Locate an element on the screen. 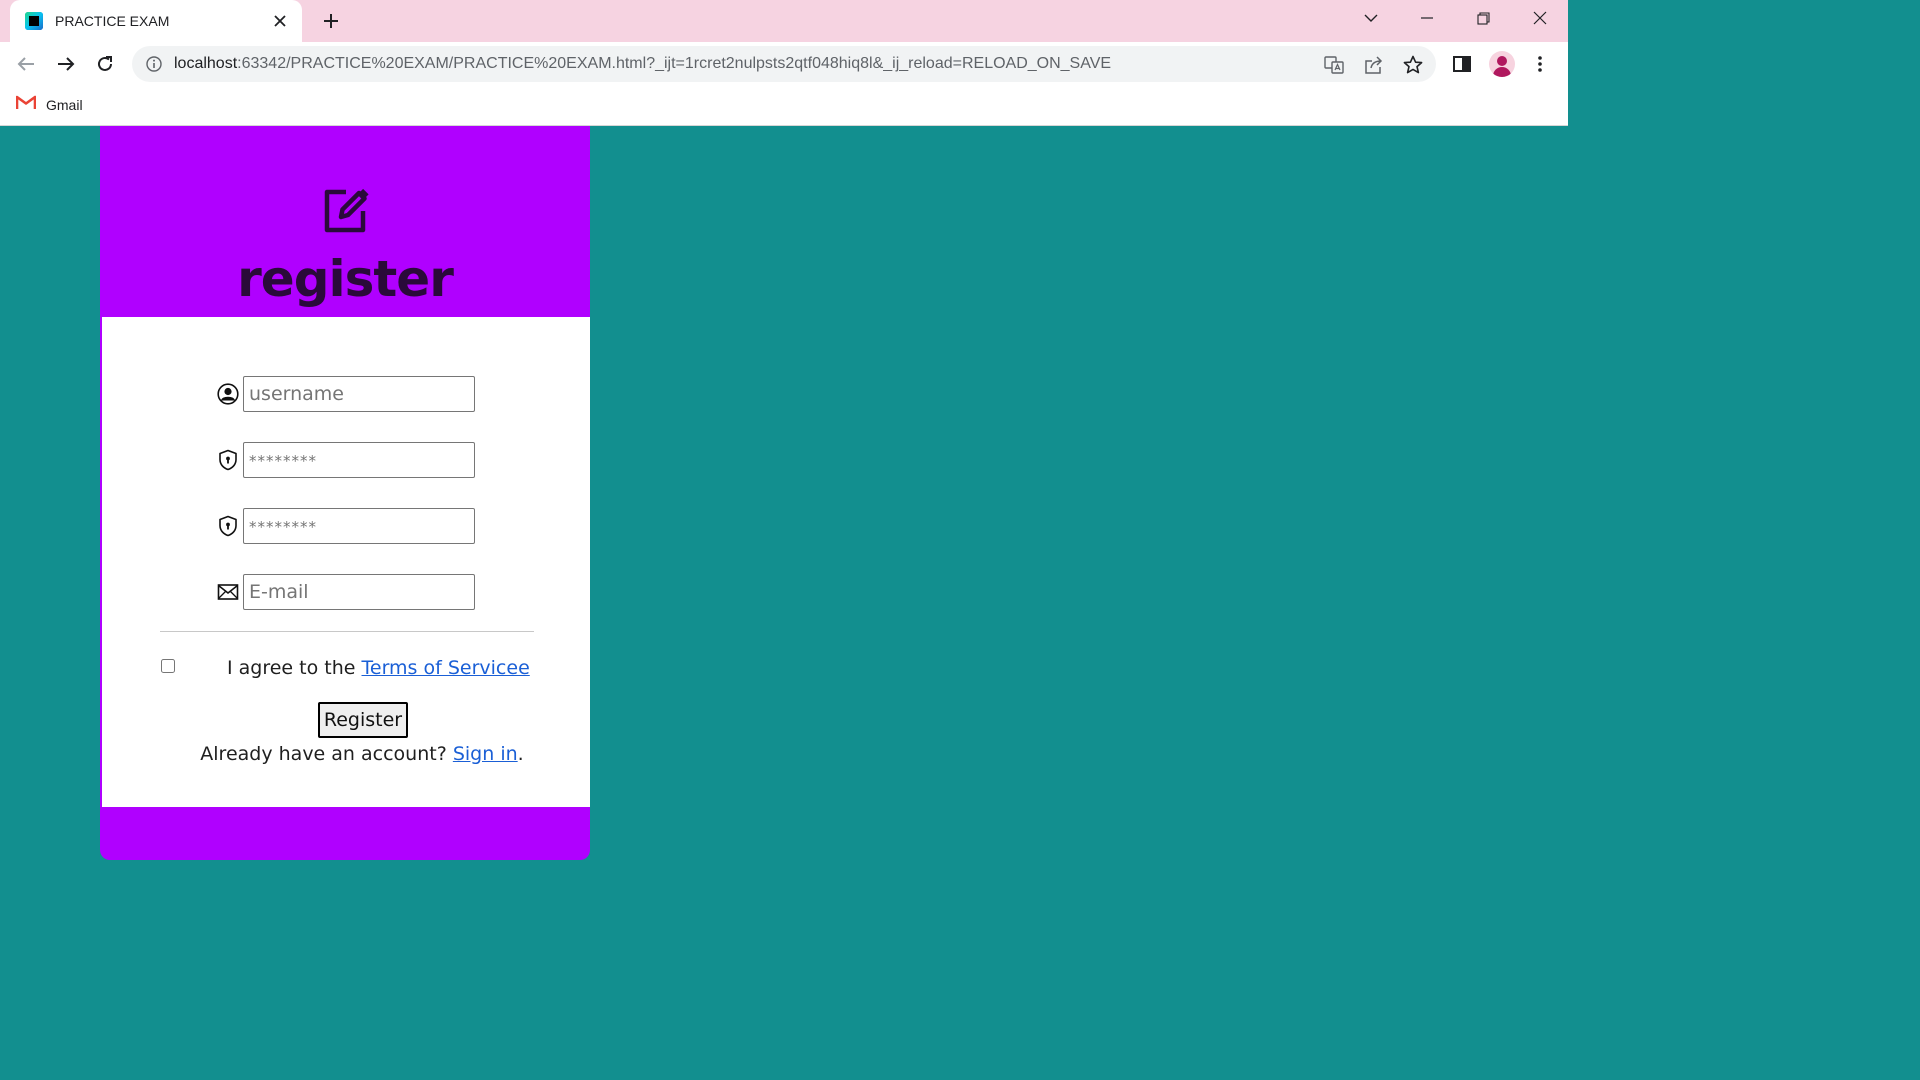 The width and height of the screenshot is (1920, 1080). profile-avatar is located at coordinates (1502, 64).